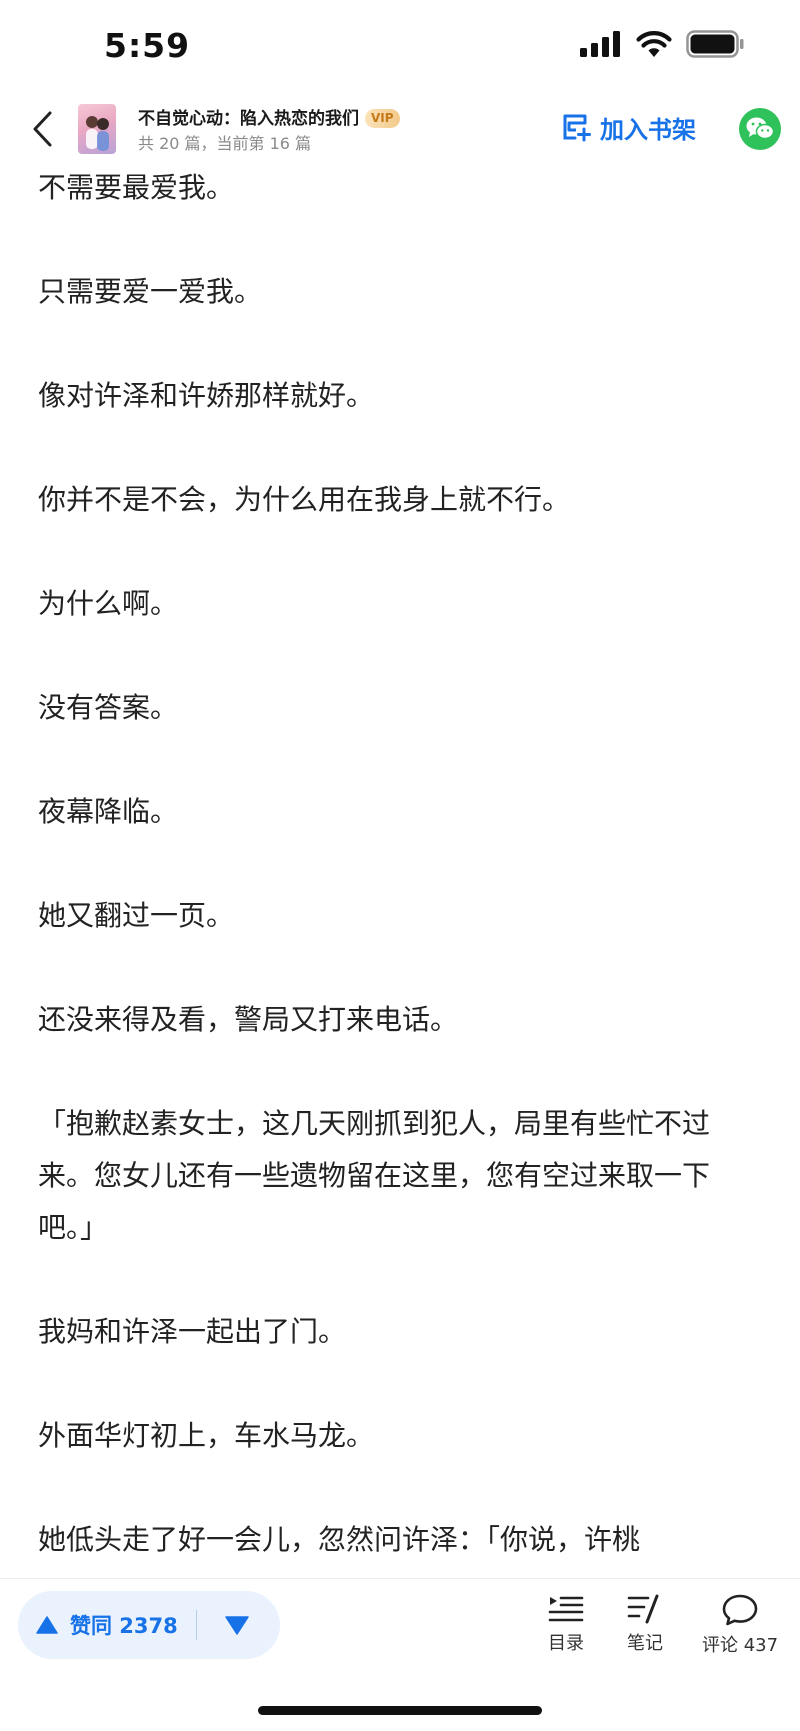  I want to click on comments-button: 评论 437, so click(740, 1625).